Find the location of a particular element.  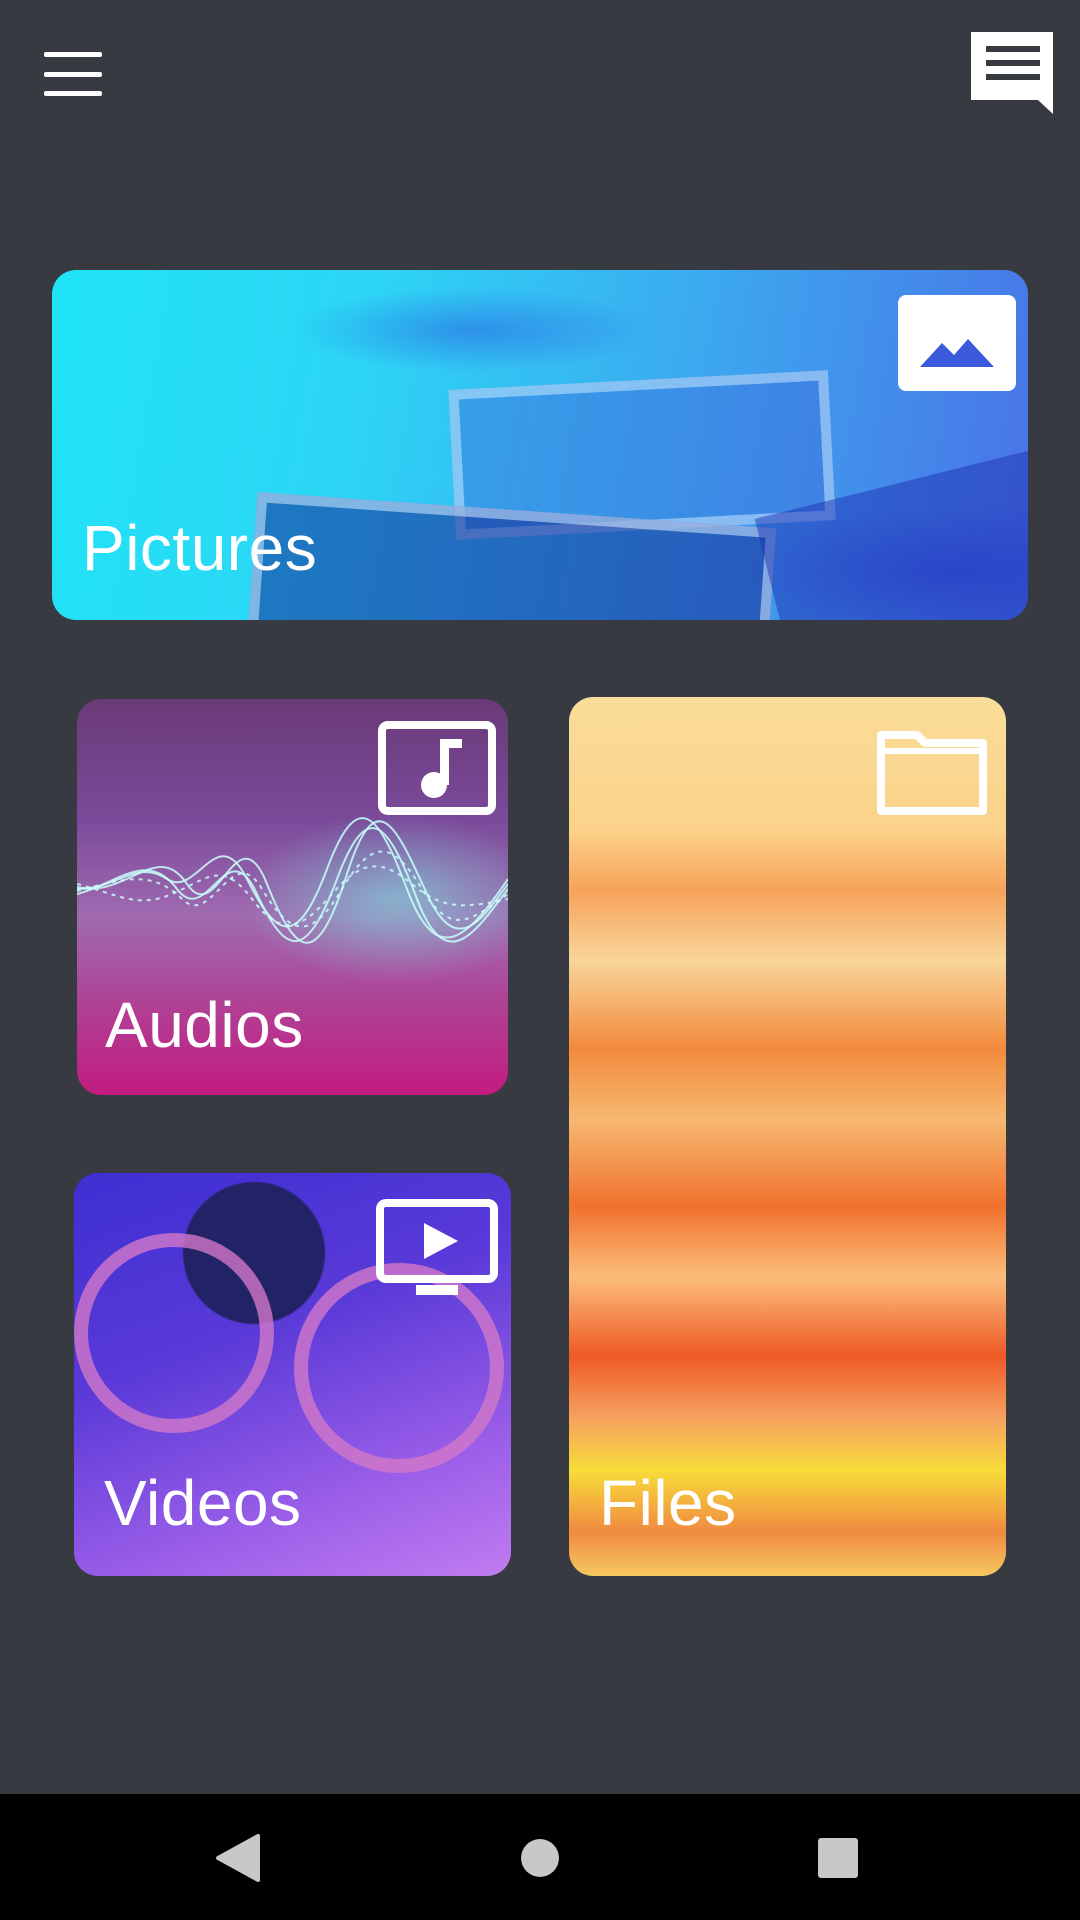

music-note-icon is located at coordinates (437, 768).